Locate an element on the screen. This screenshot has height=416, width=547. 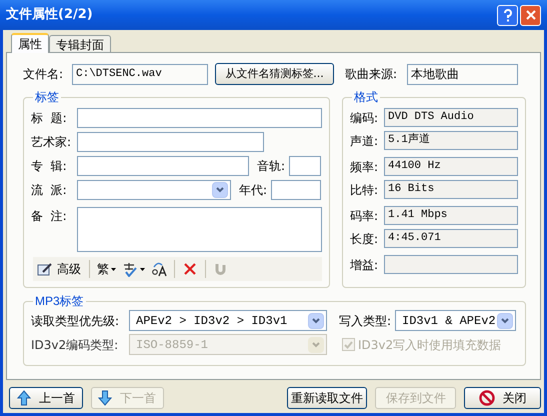
field-label: 流 派: is located at coordinates (49, 190).